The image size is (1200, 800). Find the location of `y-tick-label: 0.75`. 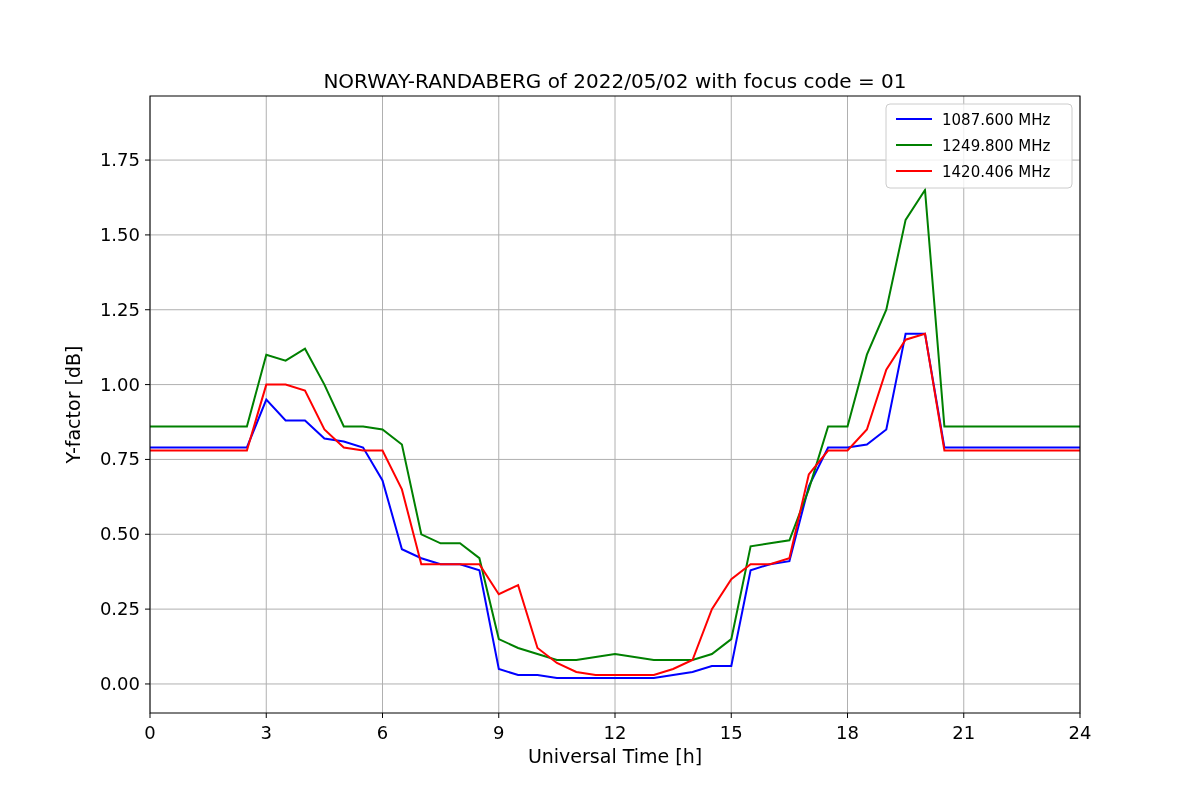

y-tick-label: 0.75 is located at coordinates (119, 459).